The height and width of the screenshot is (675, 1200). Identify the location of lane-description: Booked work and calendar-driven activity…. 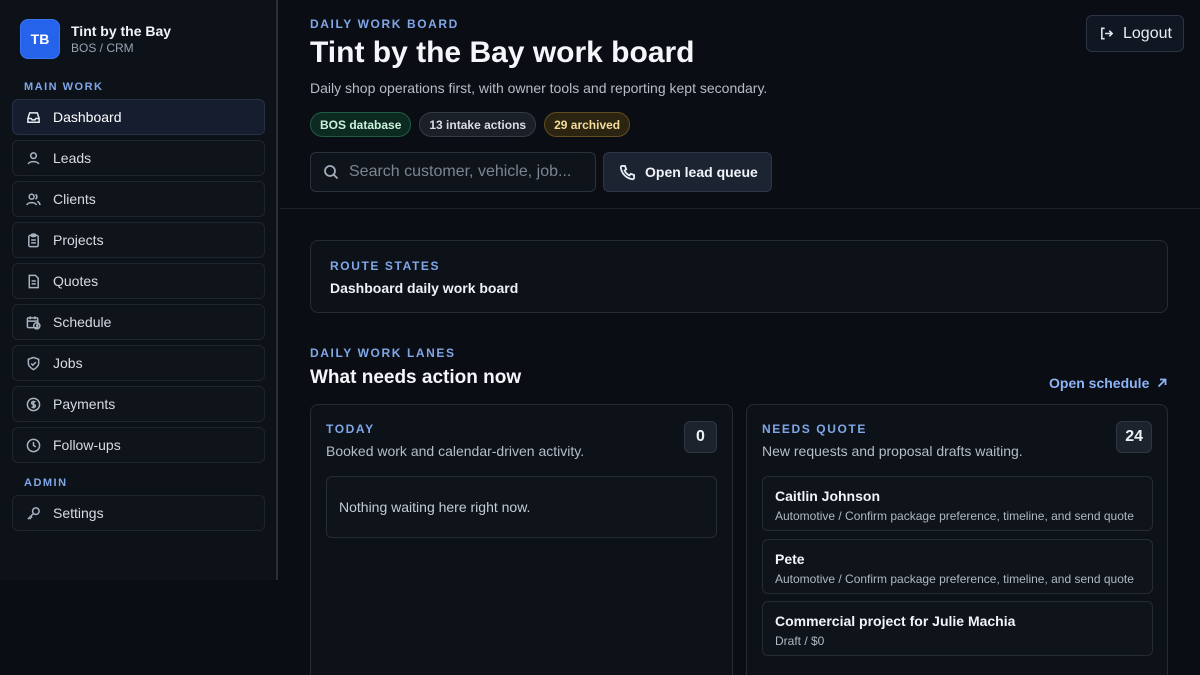
(455, 451).